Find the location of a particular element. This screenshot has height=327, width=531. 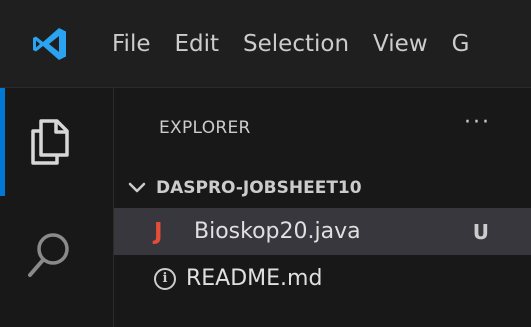

file-item-readme: i README.md is located at coordinates (322, 278).